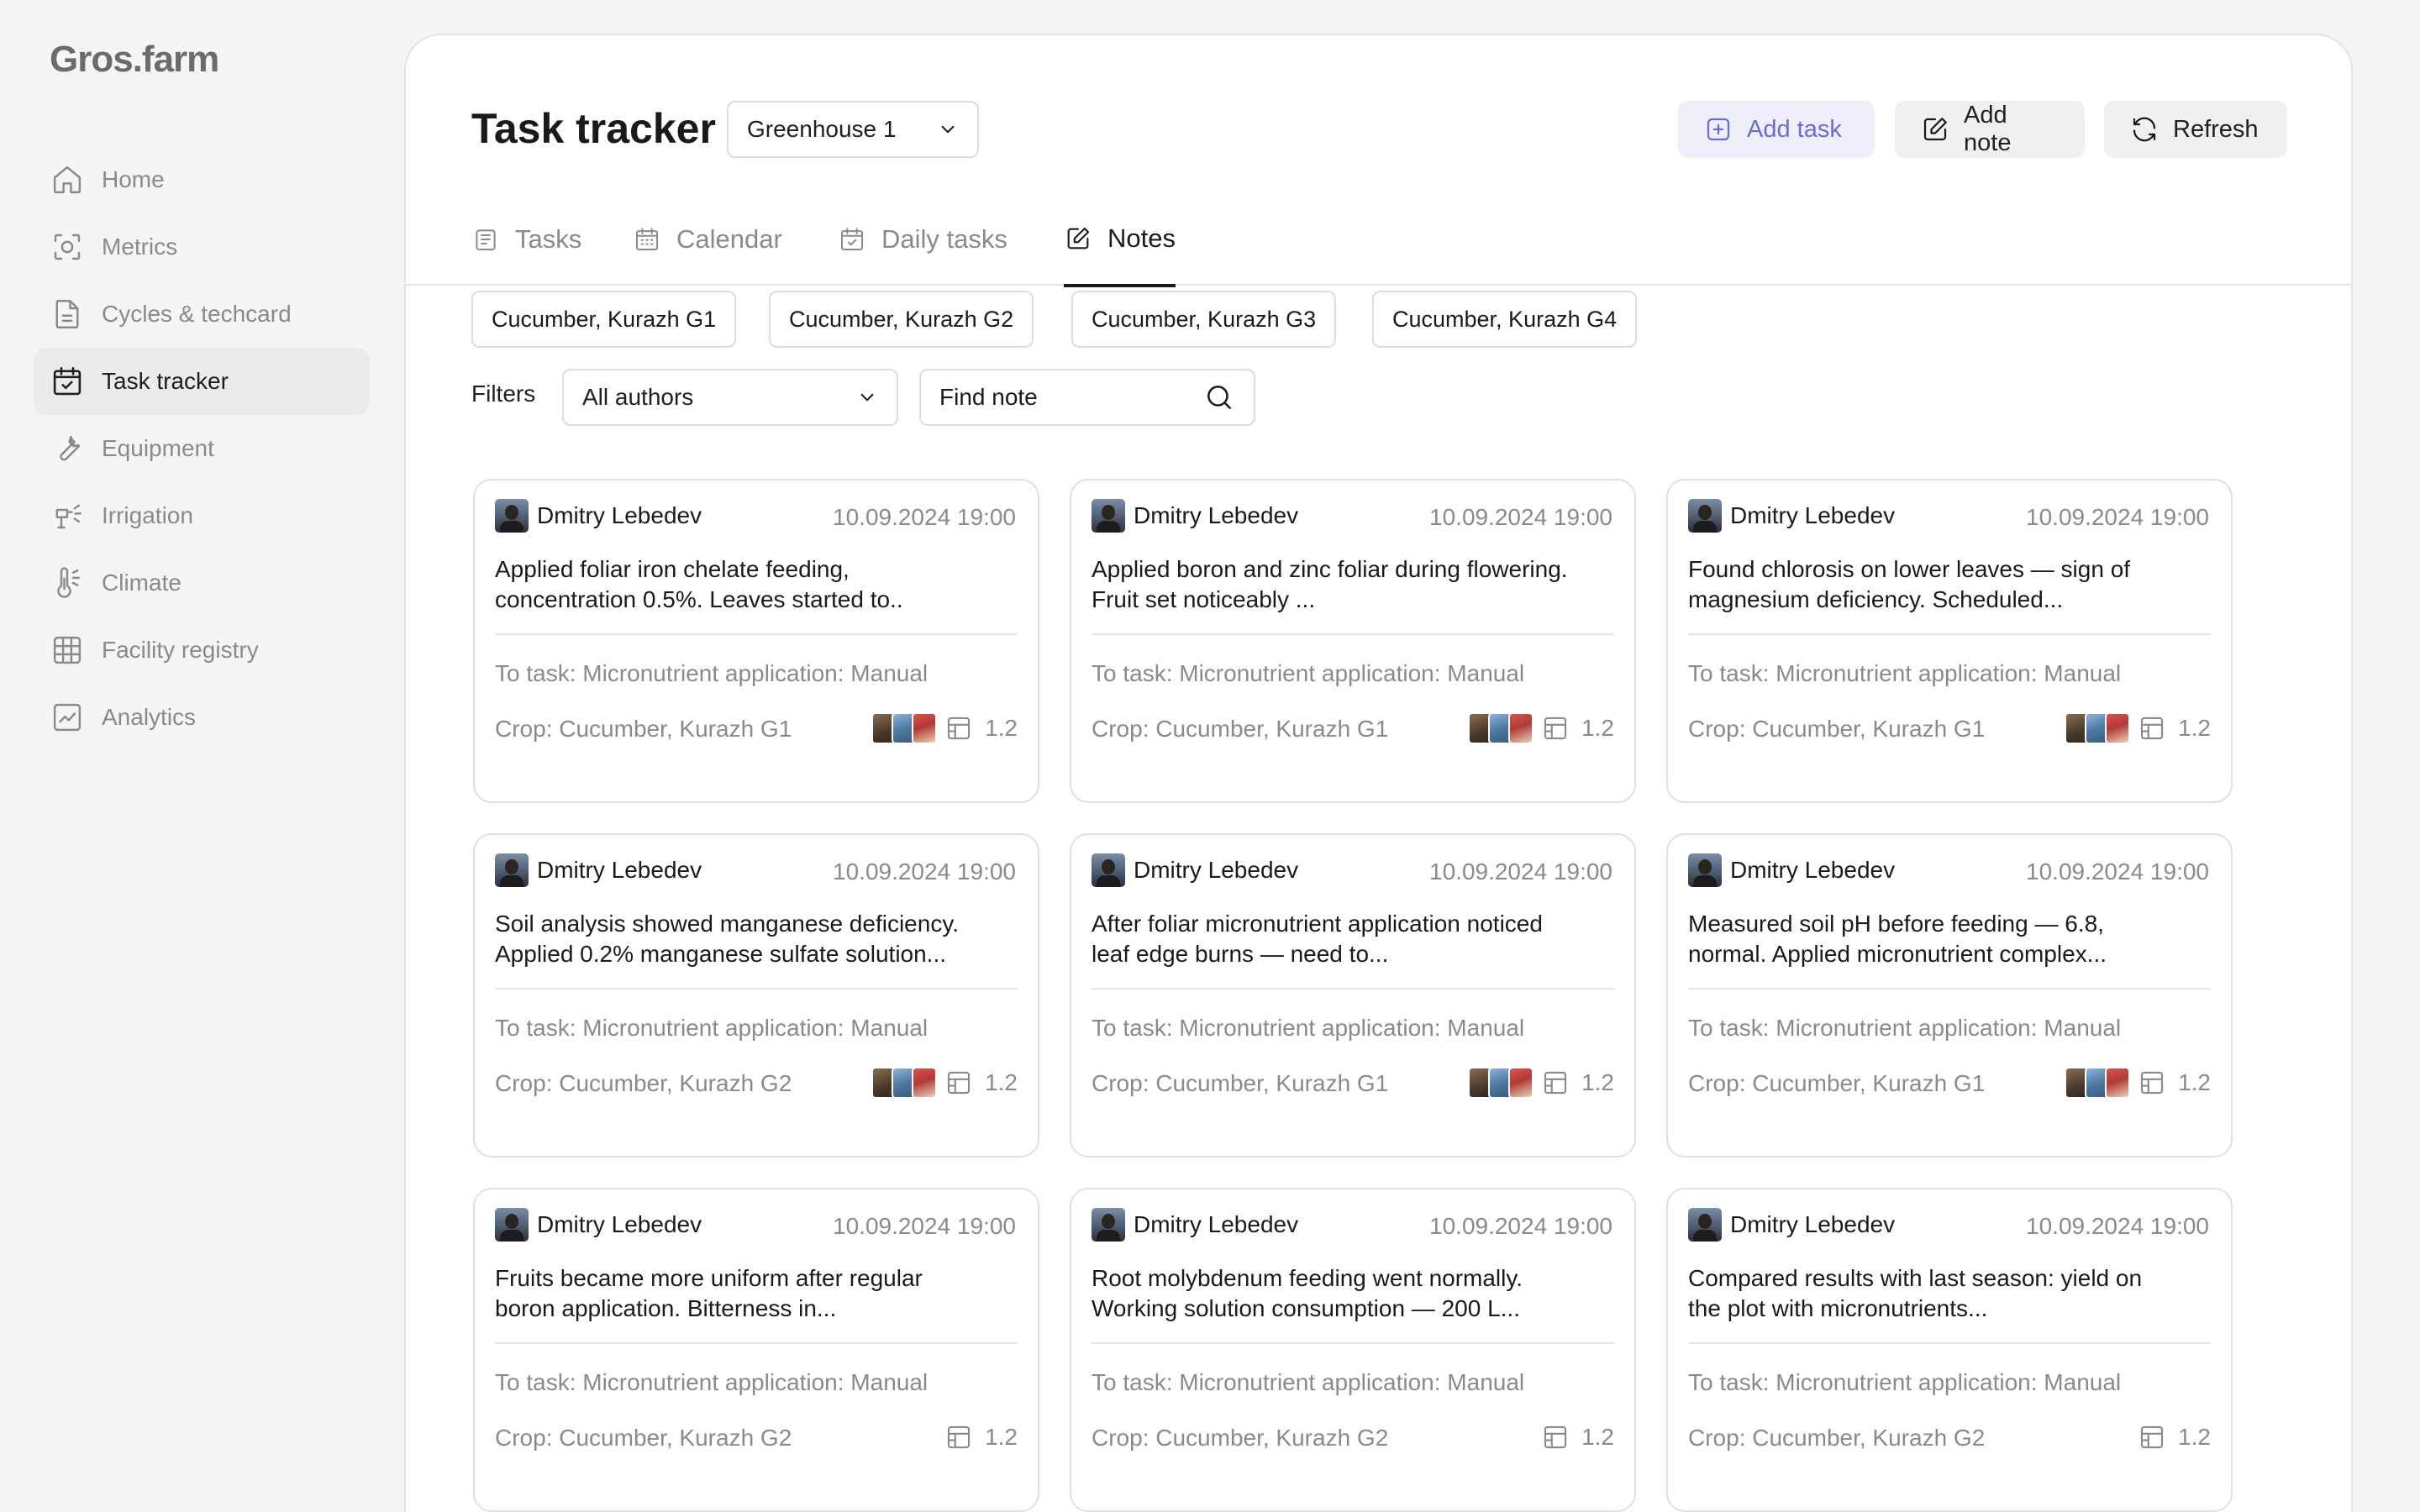 This screenshot has height=1512, width=2420. What do you see at coordinates (526, 239) in the screenshot?
I see `tab-tasks: Tasks` at bounding box center [526, 239].